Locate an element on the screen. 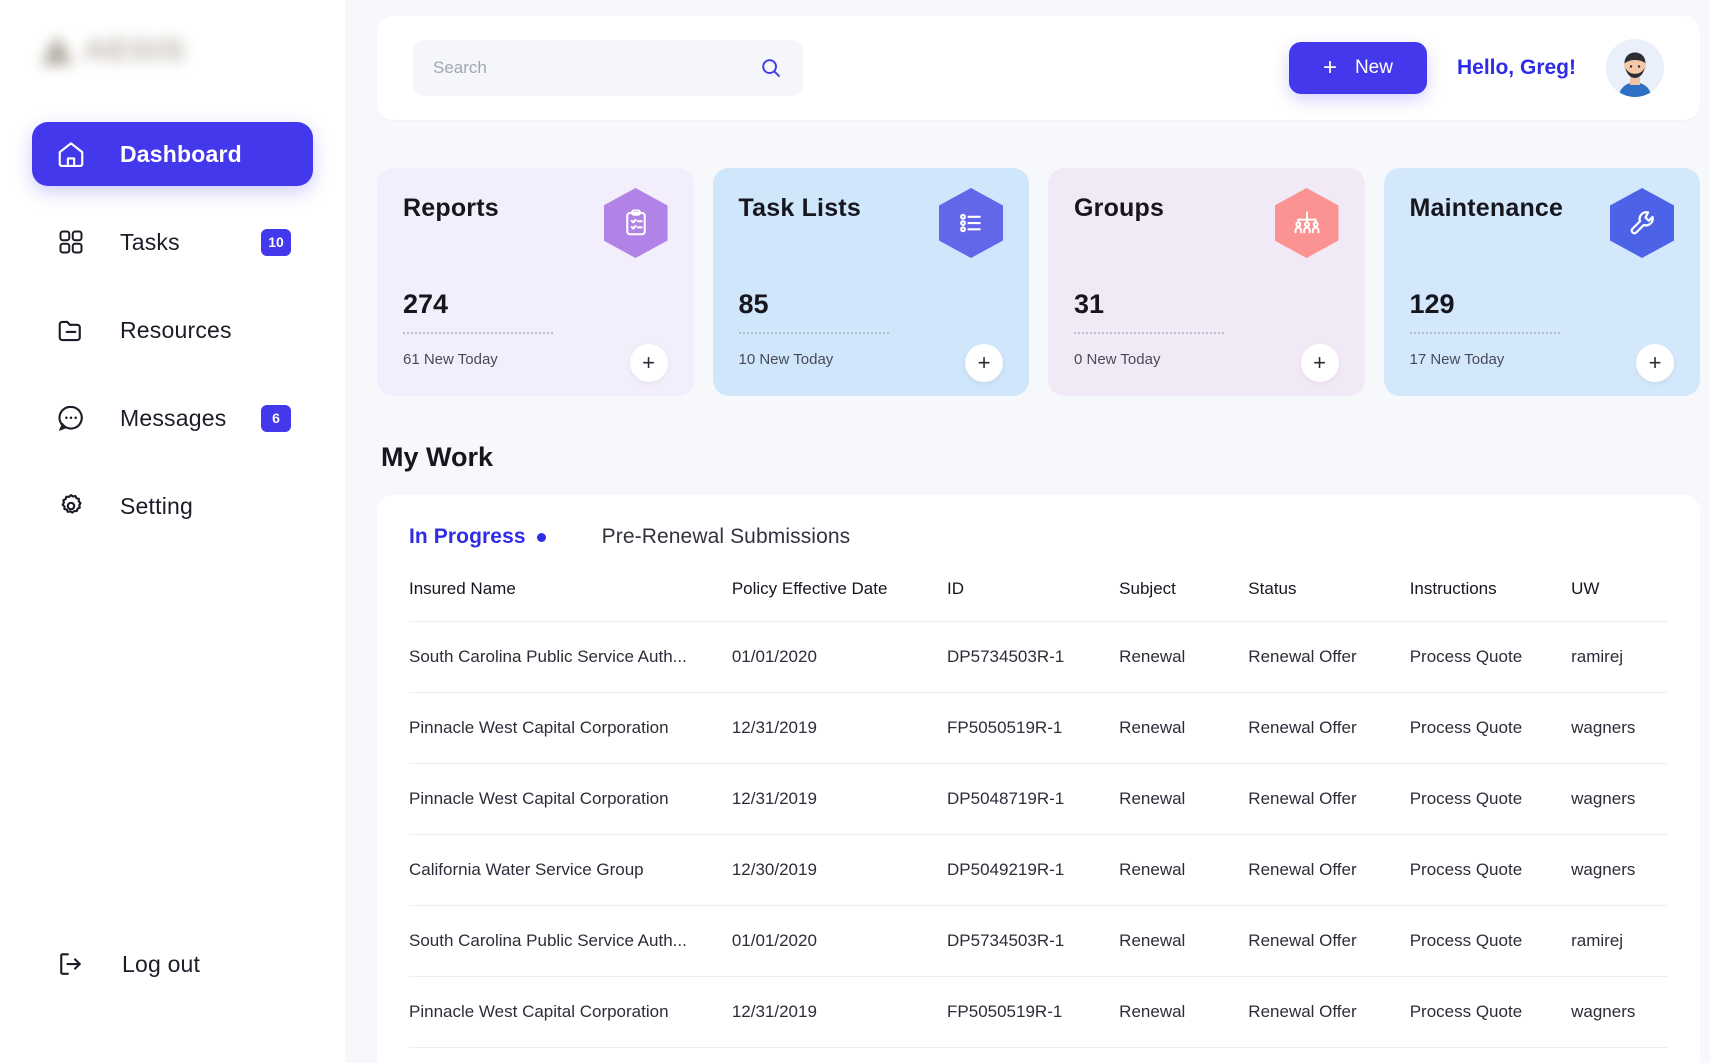 This screenshot has height=1063, width=1710. column-header-subject: Subject is located at coordinates (1183, 600).